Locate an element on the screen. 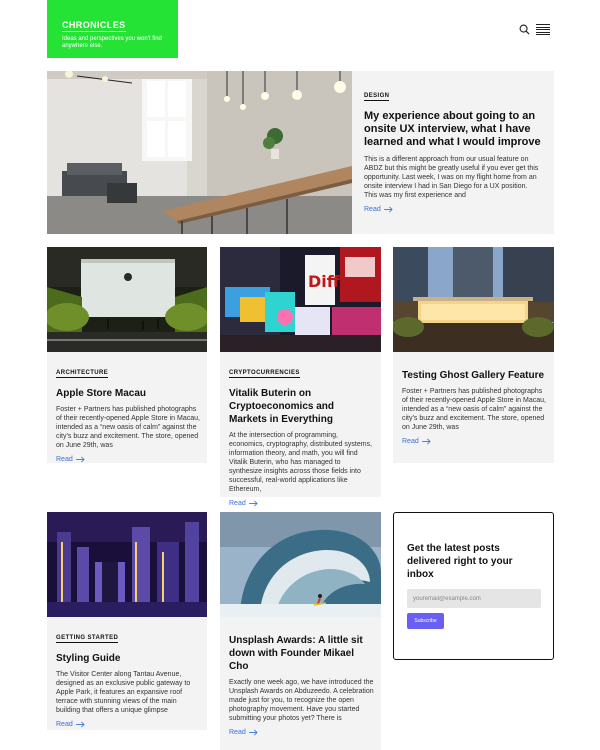  subscribe-button: Subscribe is located at coordinates (425, 621).